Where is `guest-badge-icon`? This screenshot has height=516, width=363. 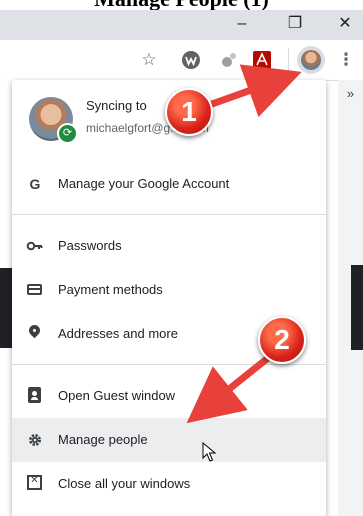 guest-badge-icon is located at coordinates (34, 395).